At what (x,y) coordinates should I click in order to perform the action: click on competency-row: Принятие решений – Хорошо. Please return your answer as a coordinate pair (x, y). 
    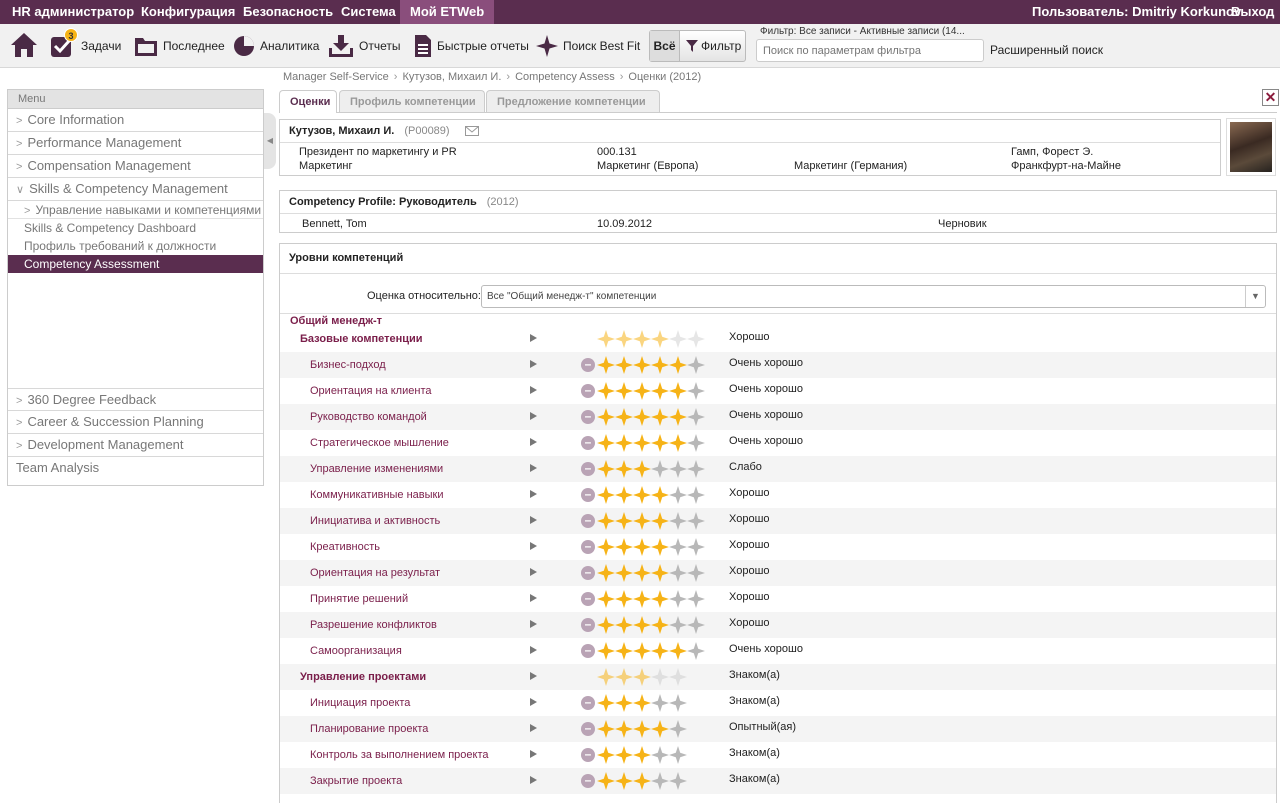
    Looking at the image, I should click on (778, 599).